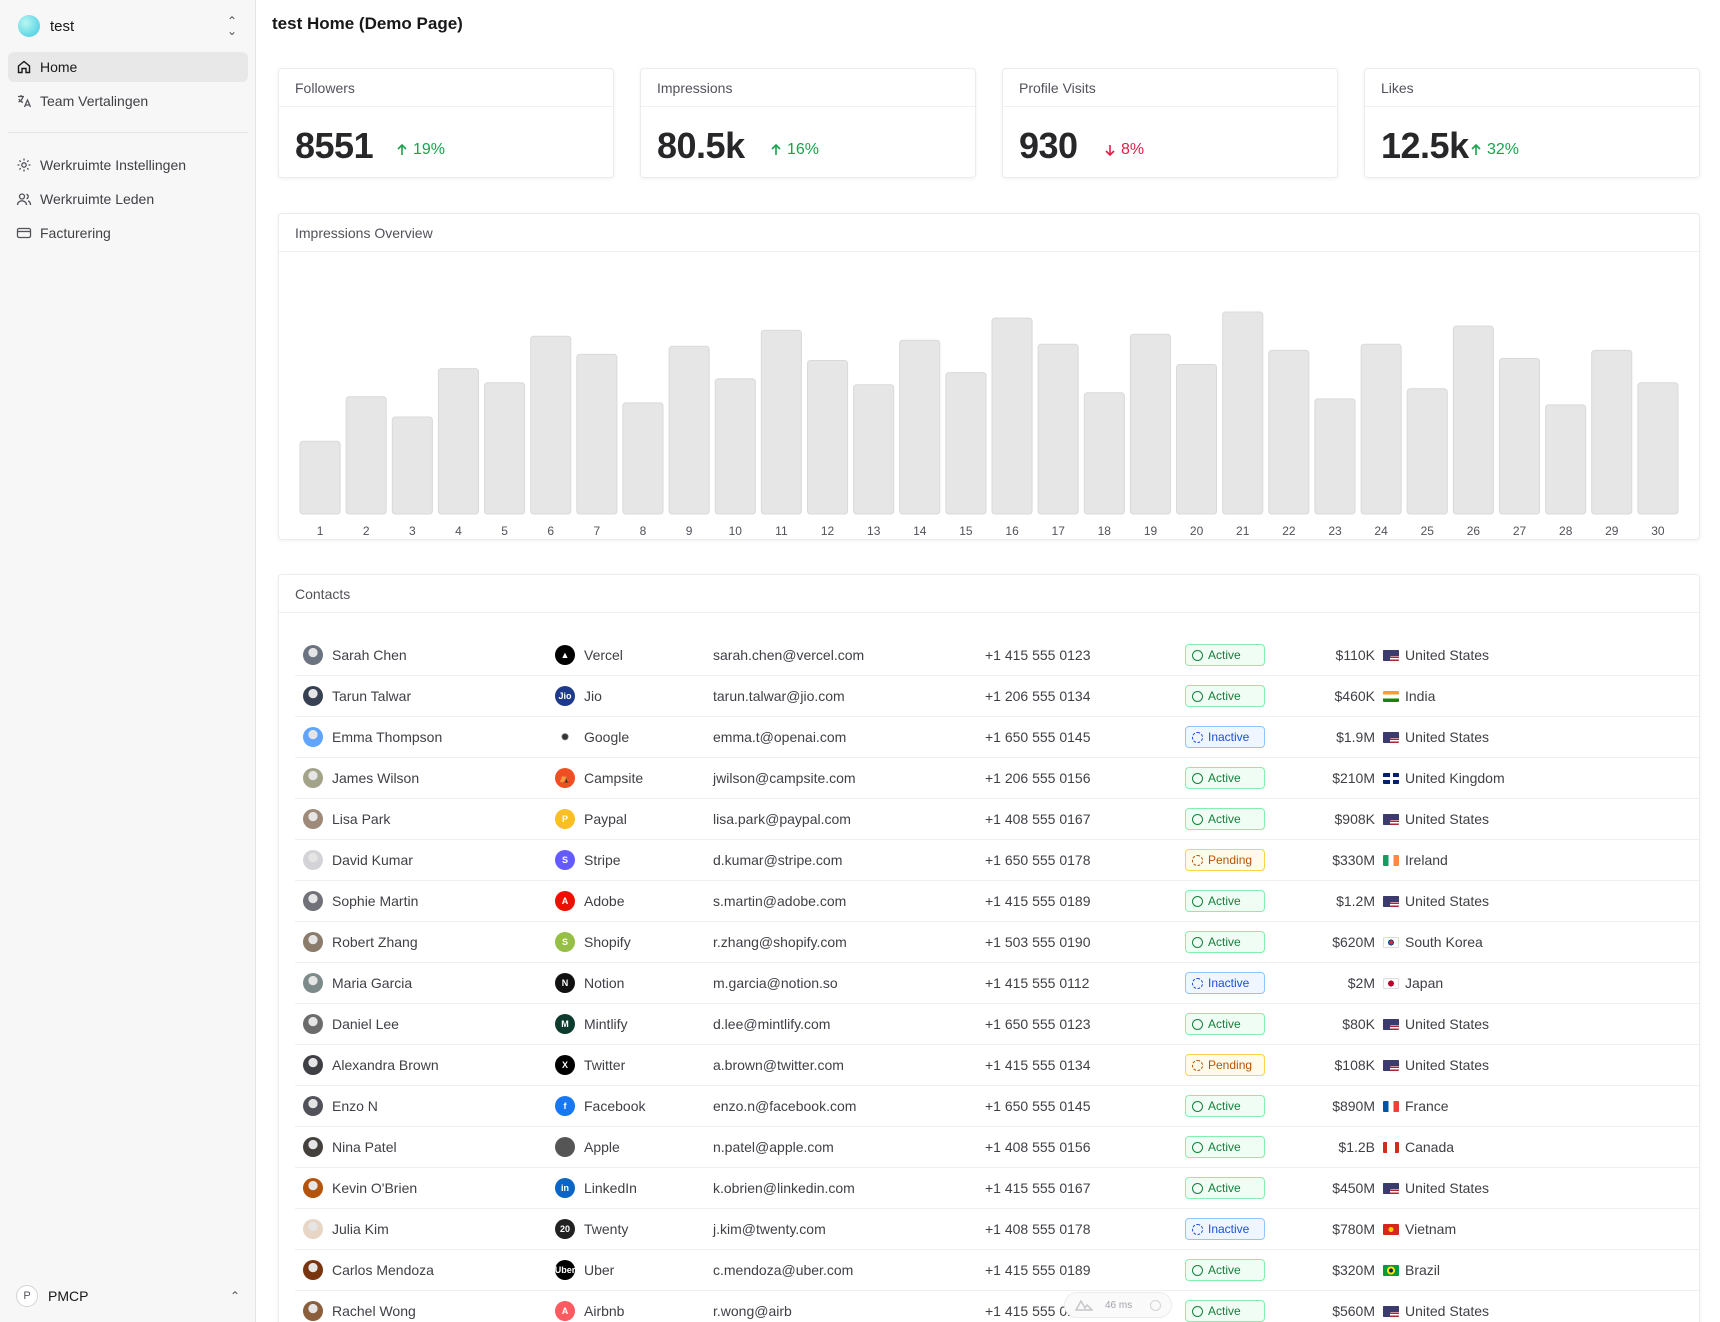 This screenshot has height=1322, width=1720. I want to click on contact-email: sarah.chen@vercel.com, so click(788, 655).